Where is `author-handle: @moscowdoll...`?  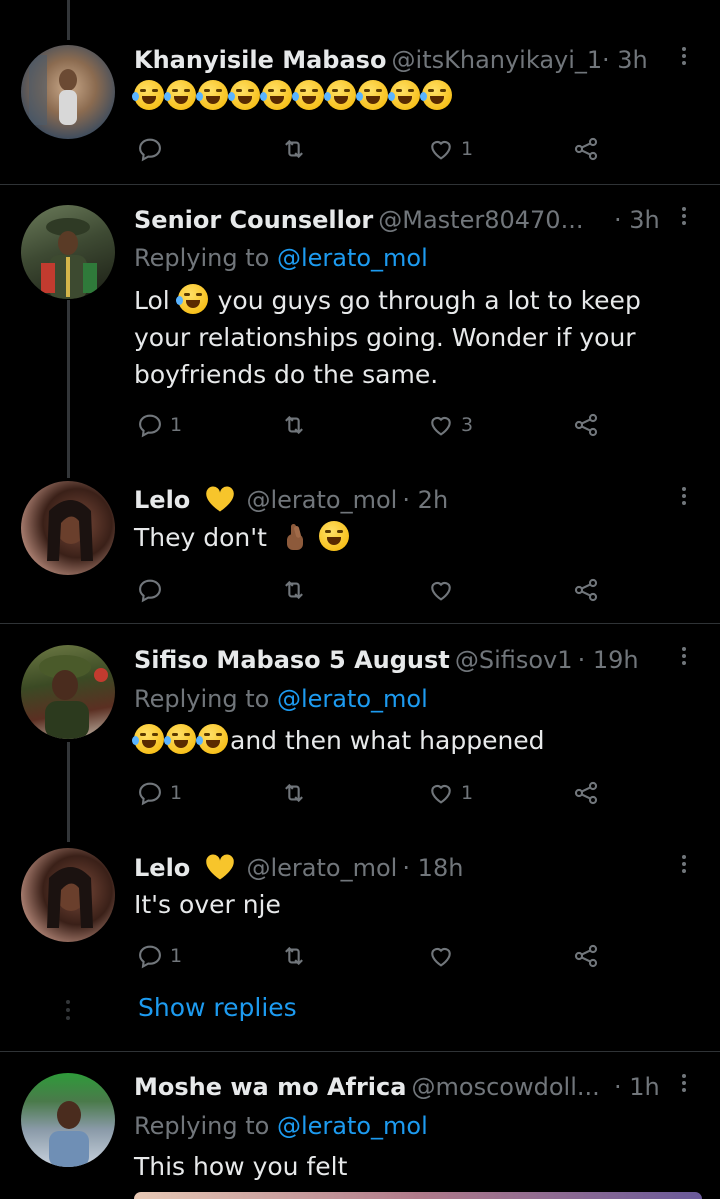 author-handle: @moscowdoll... is located at coordinates (506, 1087).